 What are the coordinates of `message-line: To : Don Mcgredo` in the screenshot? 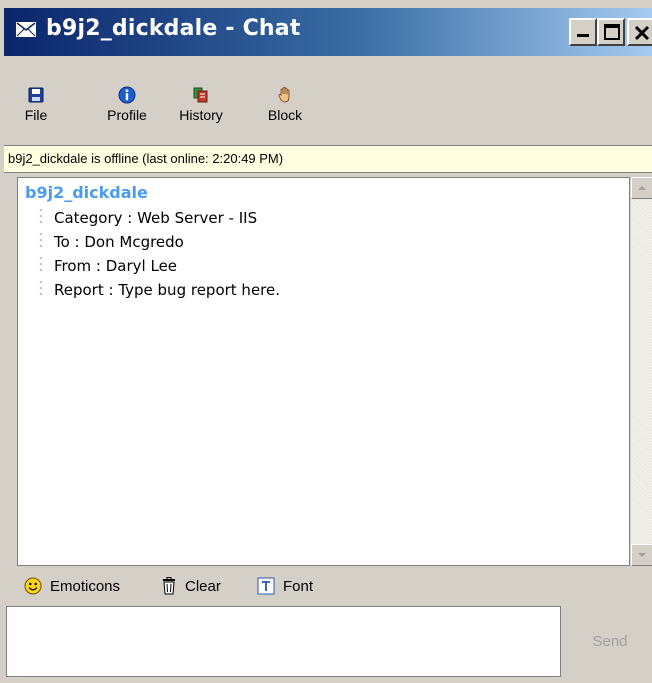 It's located at (119, 242).